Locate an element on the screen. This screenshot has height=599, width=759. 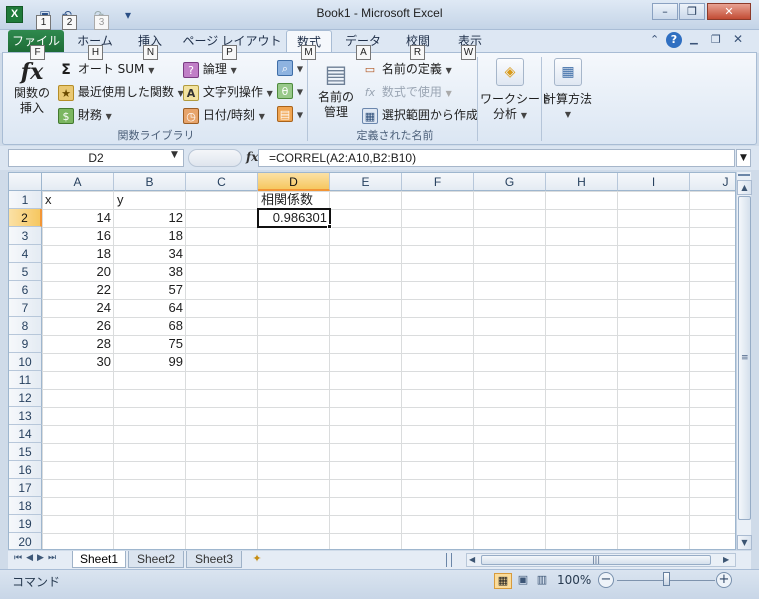
cell-a1: x is located at coordinates (78, 200).